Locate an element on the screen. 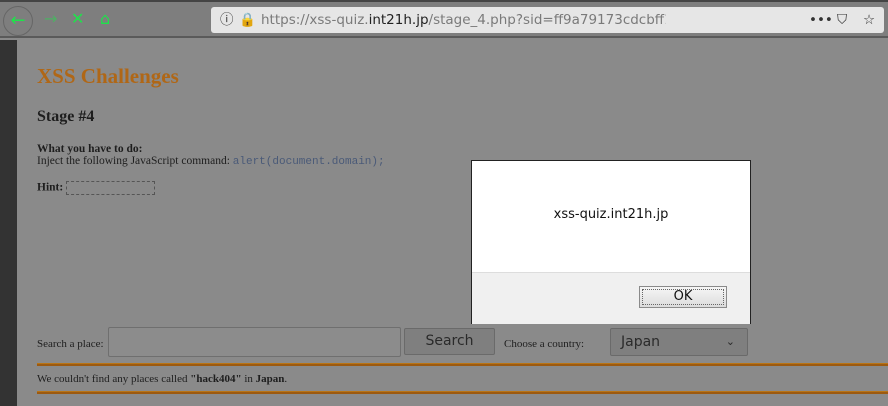 The image size is (888, 406). alert-dialog: xss-quiz.int21h.jp OK is located at coordinates (611, 242).